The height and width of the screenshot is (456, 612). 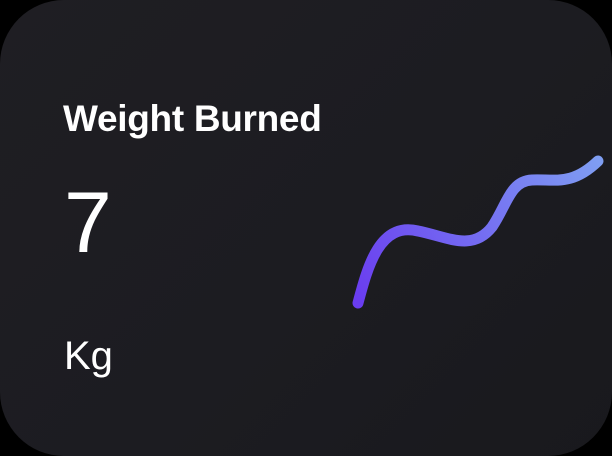 What do you see at coordinates (192, 118) in the screenshot?
I see `card-title: Weight Burned` at bounding box center [192, 118].